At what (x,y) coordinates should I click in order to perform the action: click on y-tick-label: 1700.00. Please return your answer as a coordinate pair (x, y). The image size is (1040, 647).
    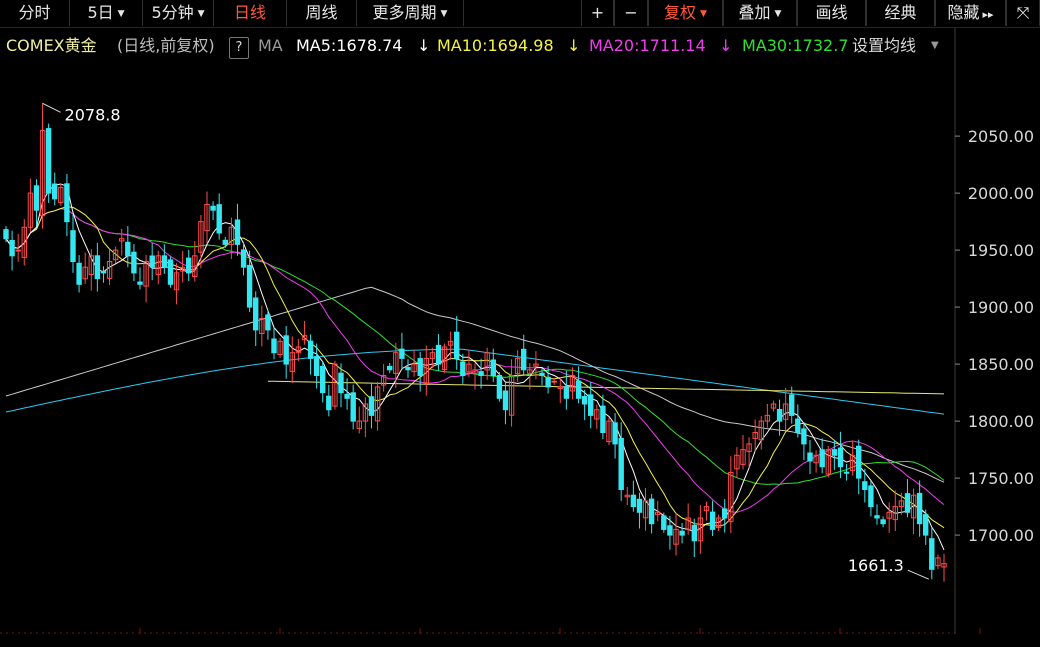
    Looking at the image, I should click on (1001, 535).